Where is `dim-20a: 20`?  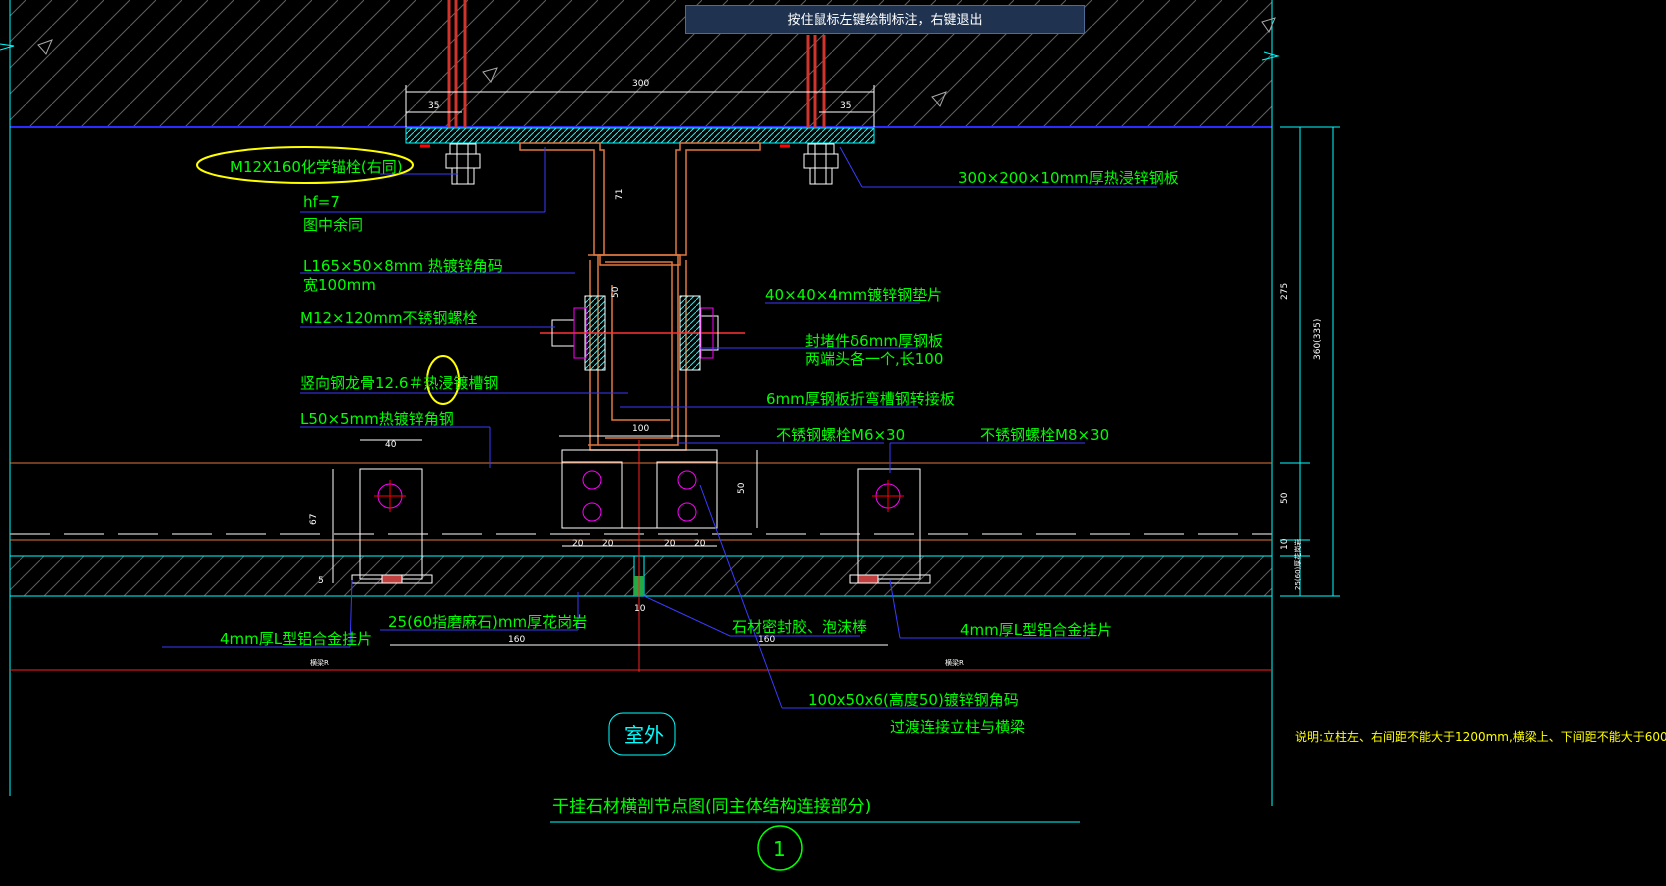 dim-20a: 20 is located at coordinates (578, 544).